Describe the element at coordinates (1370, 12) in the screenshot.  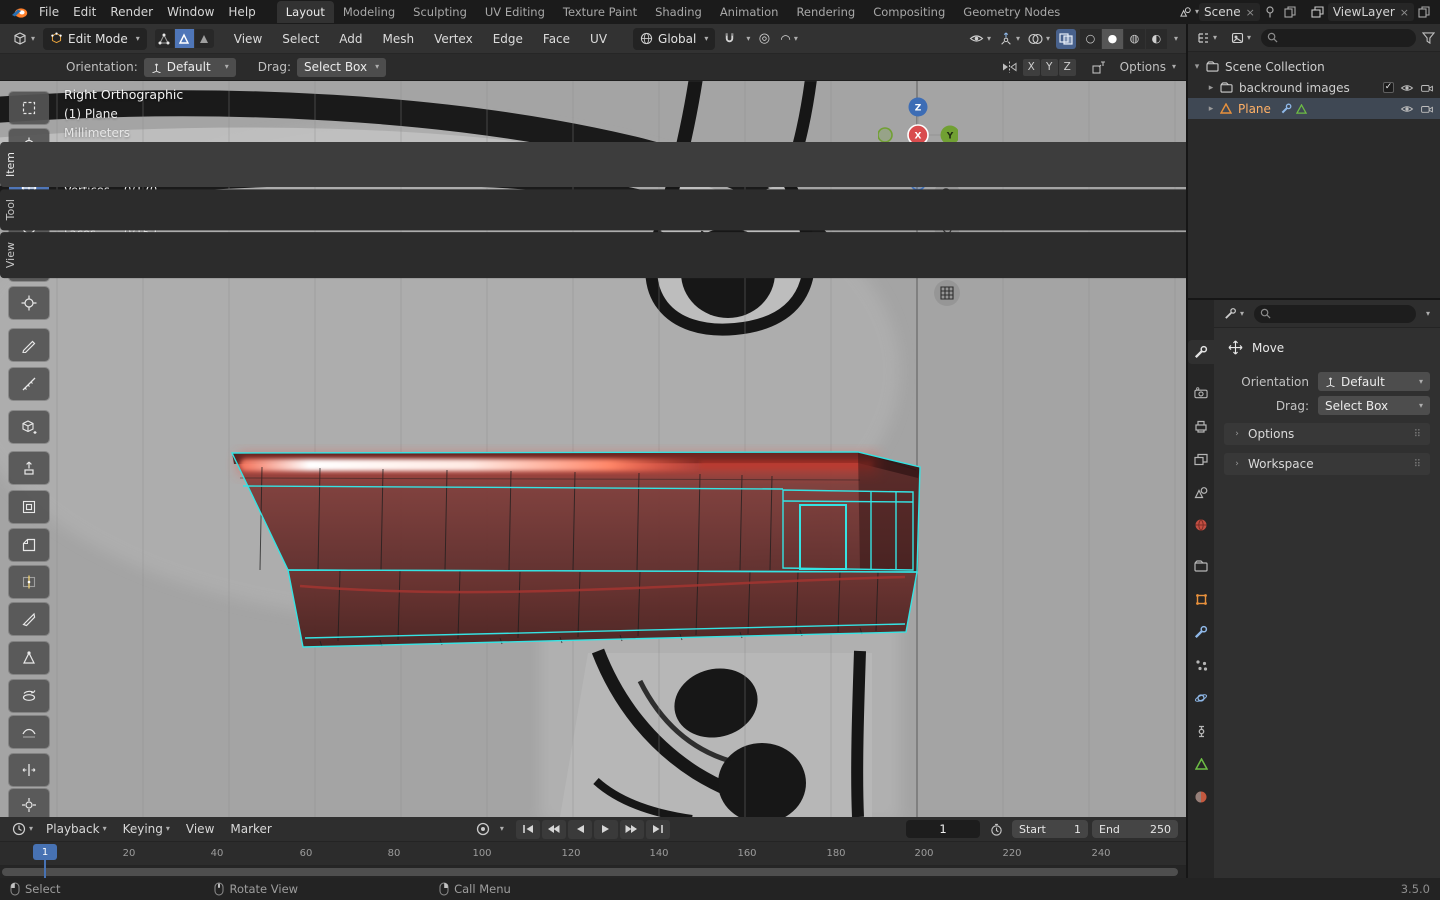
I see `viewlayer-name-field: ViewLayer ×` at that location.